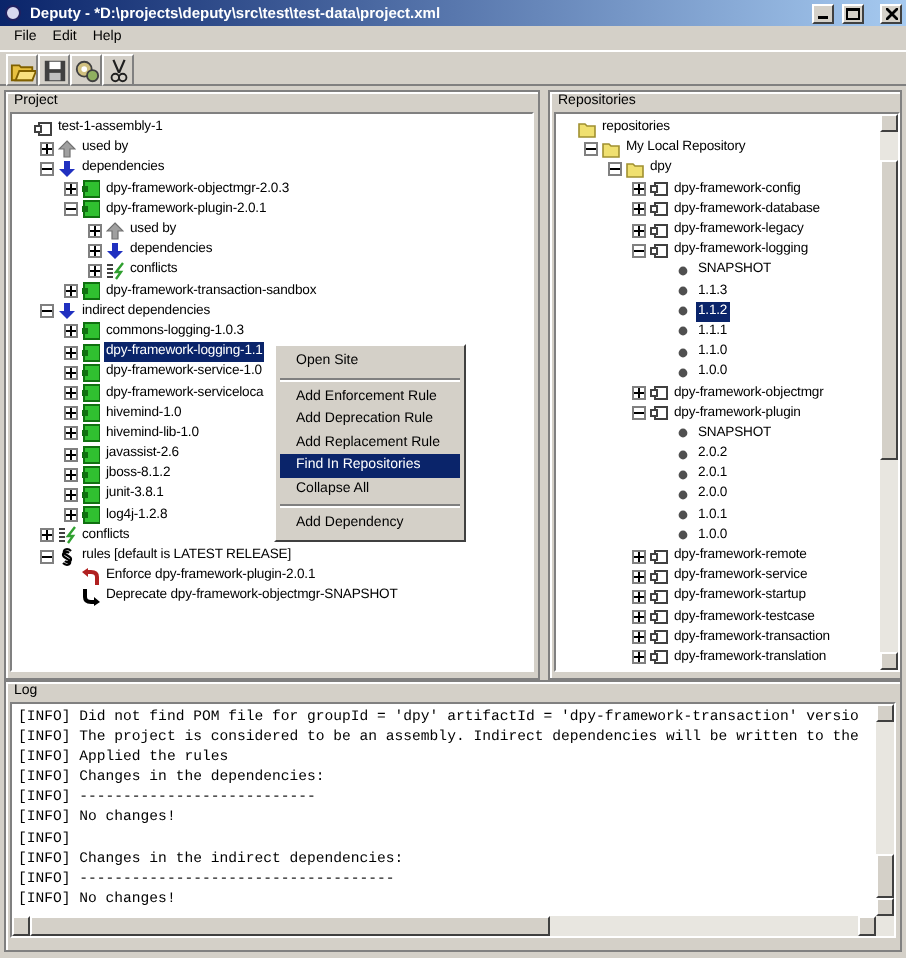  I want to click on close-button, so click(891, 13).